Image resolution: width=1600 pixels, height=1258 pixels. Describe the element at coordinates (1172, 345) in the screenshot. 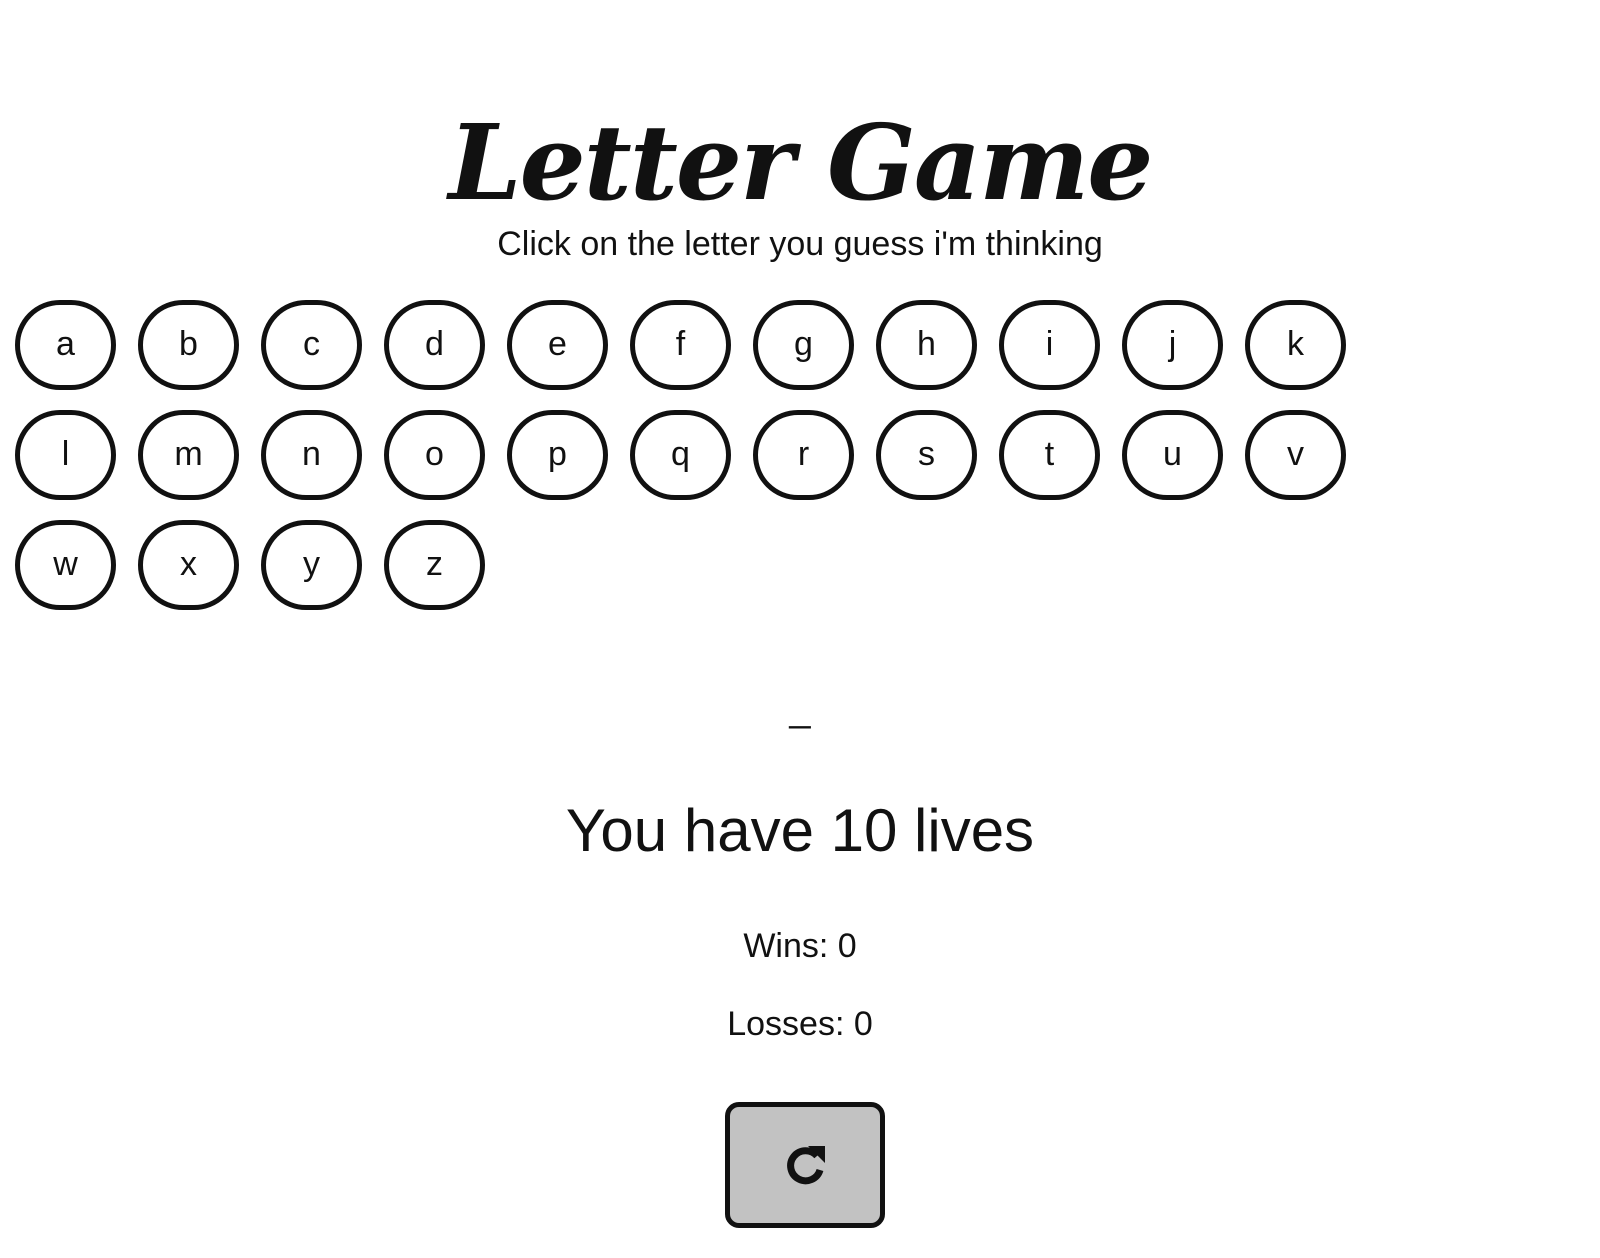

I see `letter-button-j: j` at that location.